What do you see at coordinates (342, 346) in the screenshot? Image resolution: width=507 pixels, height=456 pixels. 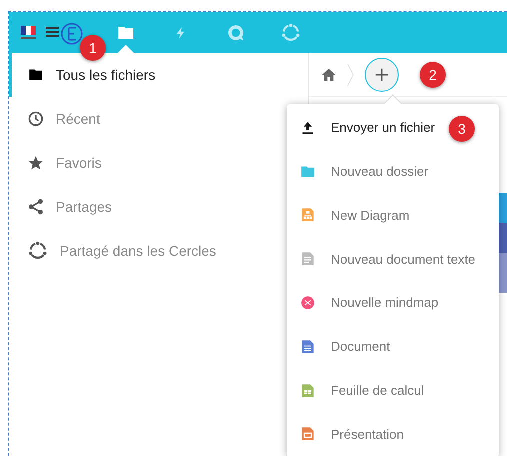 I see `menu-item: Document` at bounding box center [342, 346].